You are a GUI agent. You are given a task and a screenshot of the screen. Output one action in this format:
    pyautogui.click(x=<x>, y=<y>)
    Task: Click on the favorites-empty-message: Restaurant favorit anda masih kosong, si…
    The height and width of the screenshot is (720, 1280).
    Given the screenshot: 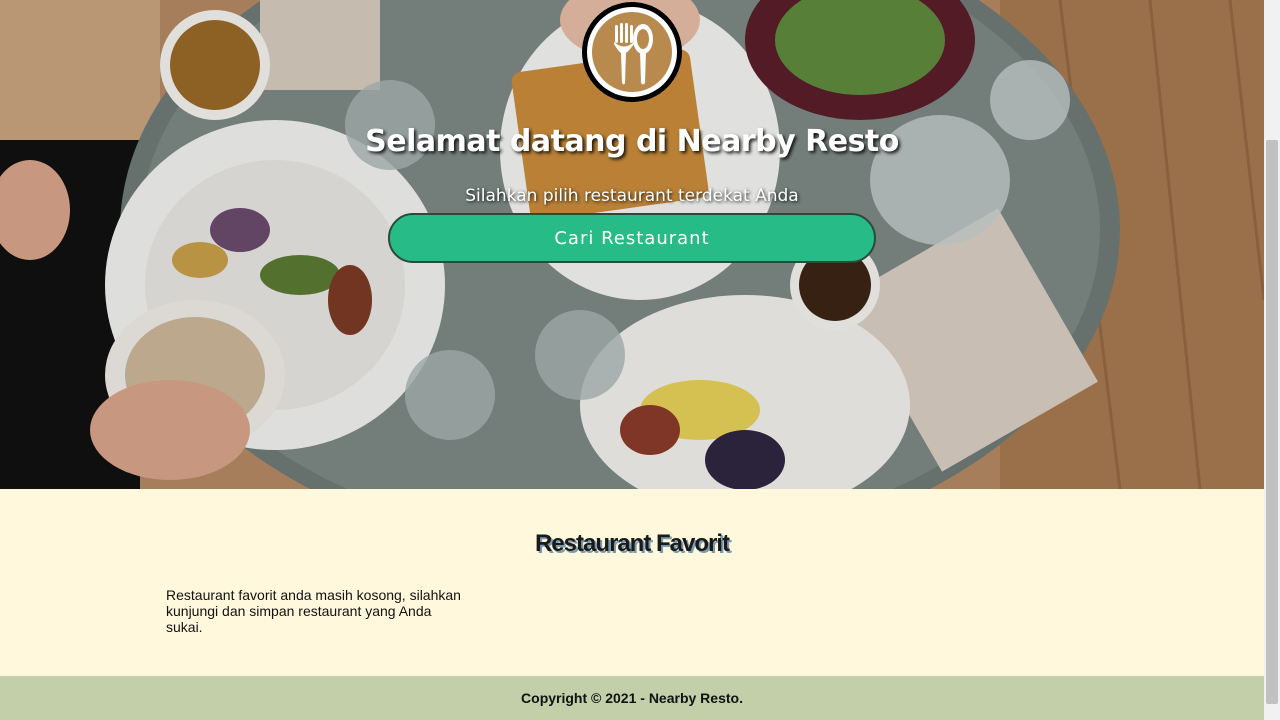 What is the action you would take?
    pyautogui.click(x=313, y=611)
    